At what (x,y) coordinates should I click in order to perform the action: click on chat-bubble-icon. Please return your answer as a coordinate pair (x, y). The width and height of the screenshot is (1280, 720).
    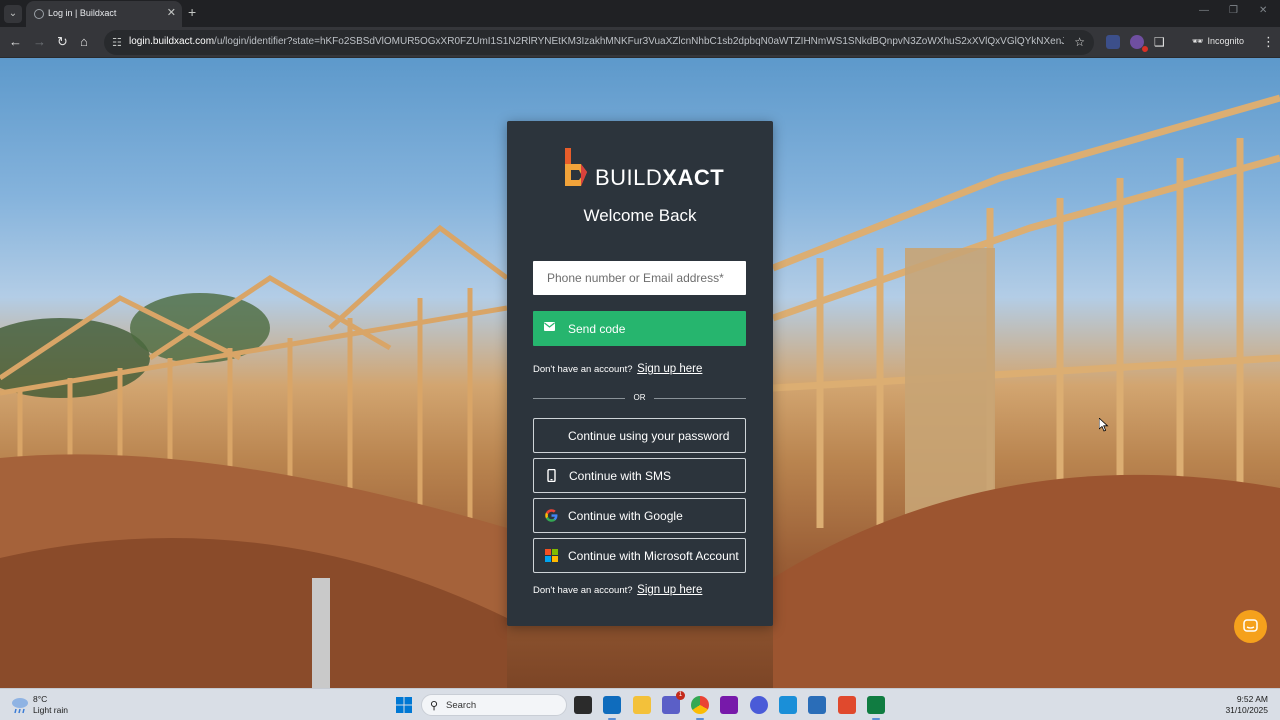
    Looking at the image, I should click on (1250, 625).